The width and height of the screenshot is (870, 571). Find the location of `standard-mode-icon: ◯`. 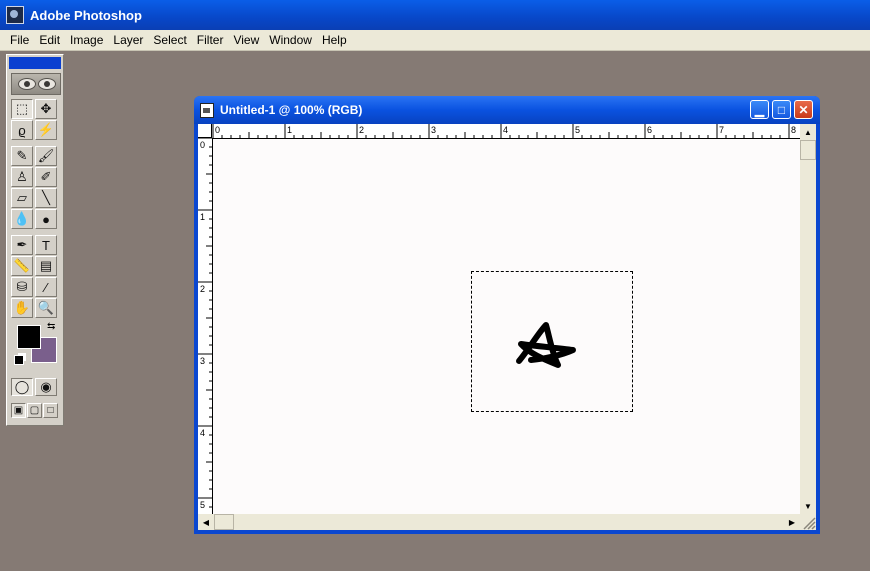

standard-mode-icon: ◯ is located at coordinates (22, 387).